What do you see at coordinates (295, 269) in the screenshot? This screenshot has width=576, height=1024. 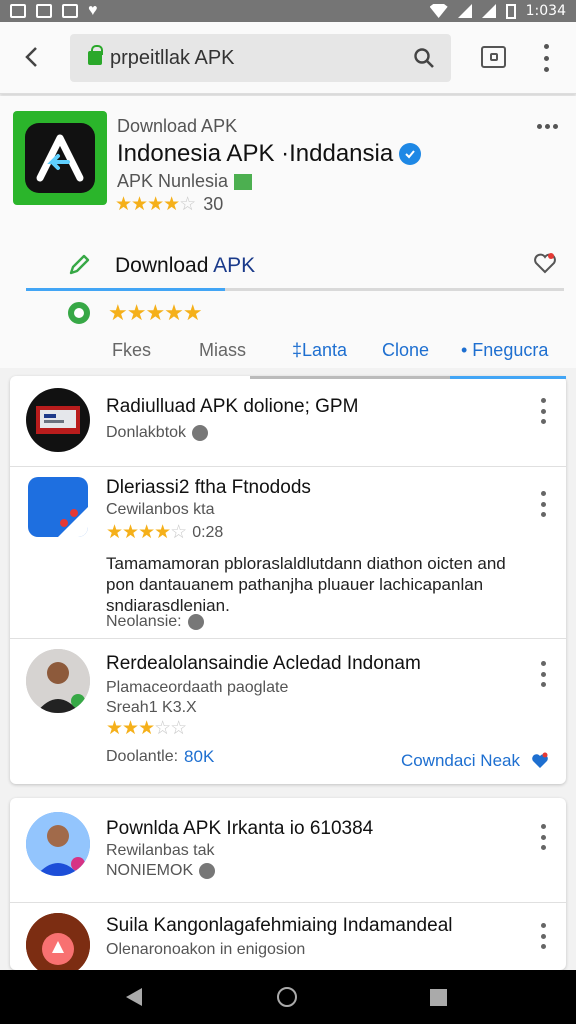 I see `download-row: Download APK` at bounding box center [295, 269].